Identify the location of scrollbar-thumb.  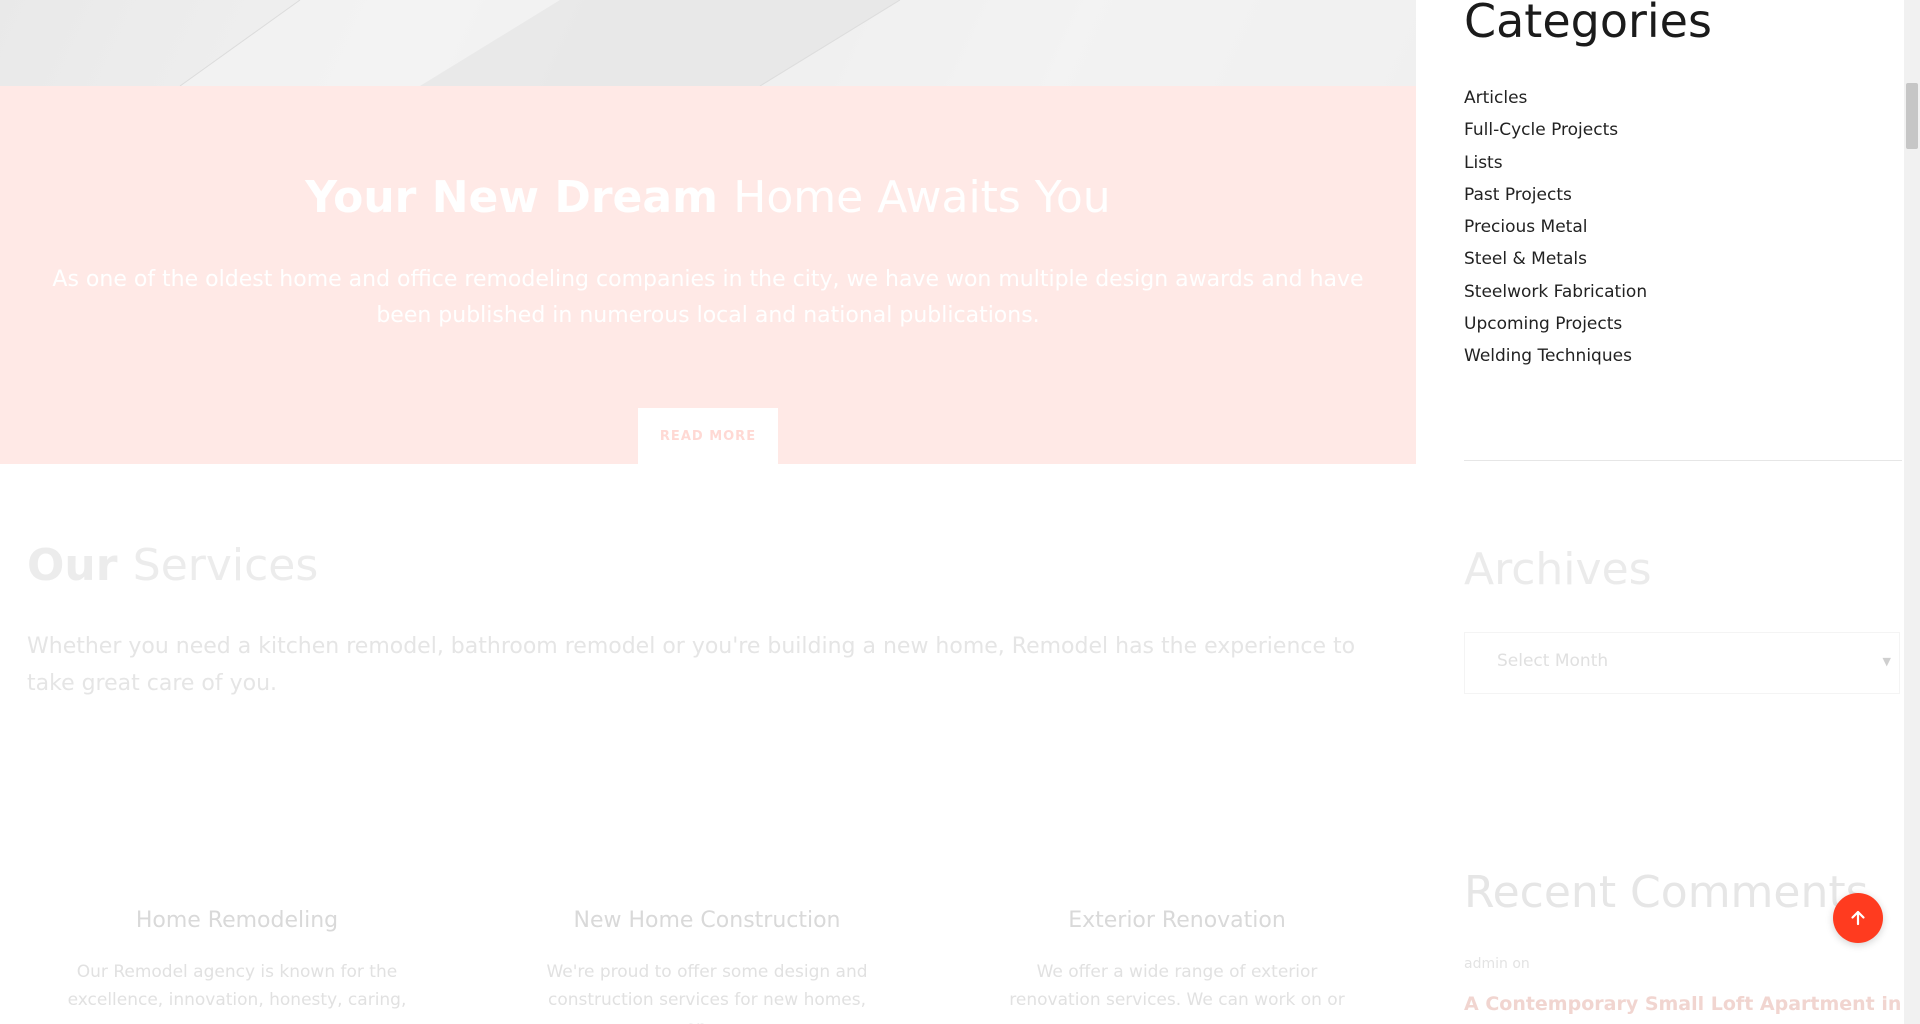
(1912, 116).